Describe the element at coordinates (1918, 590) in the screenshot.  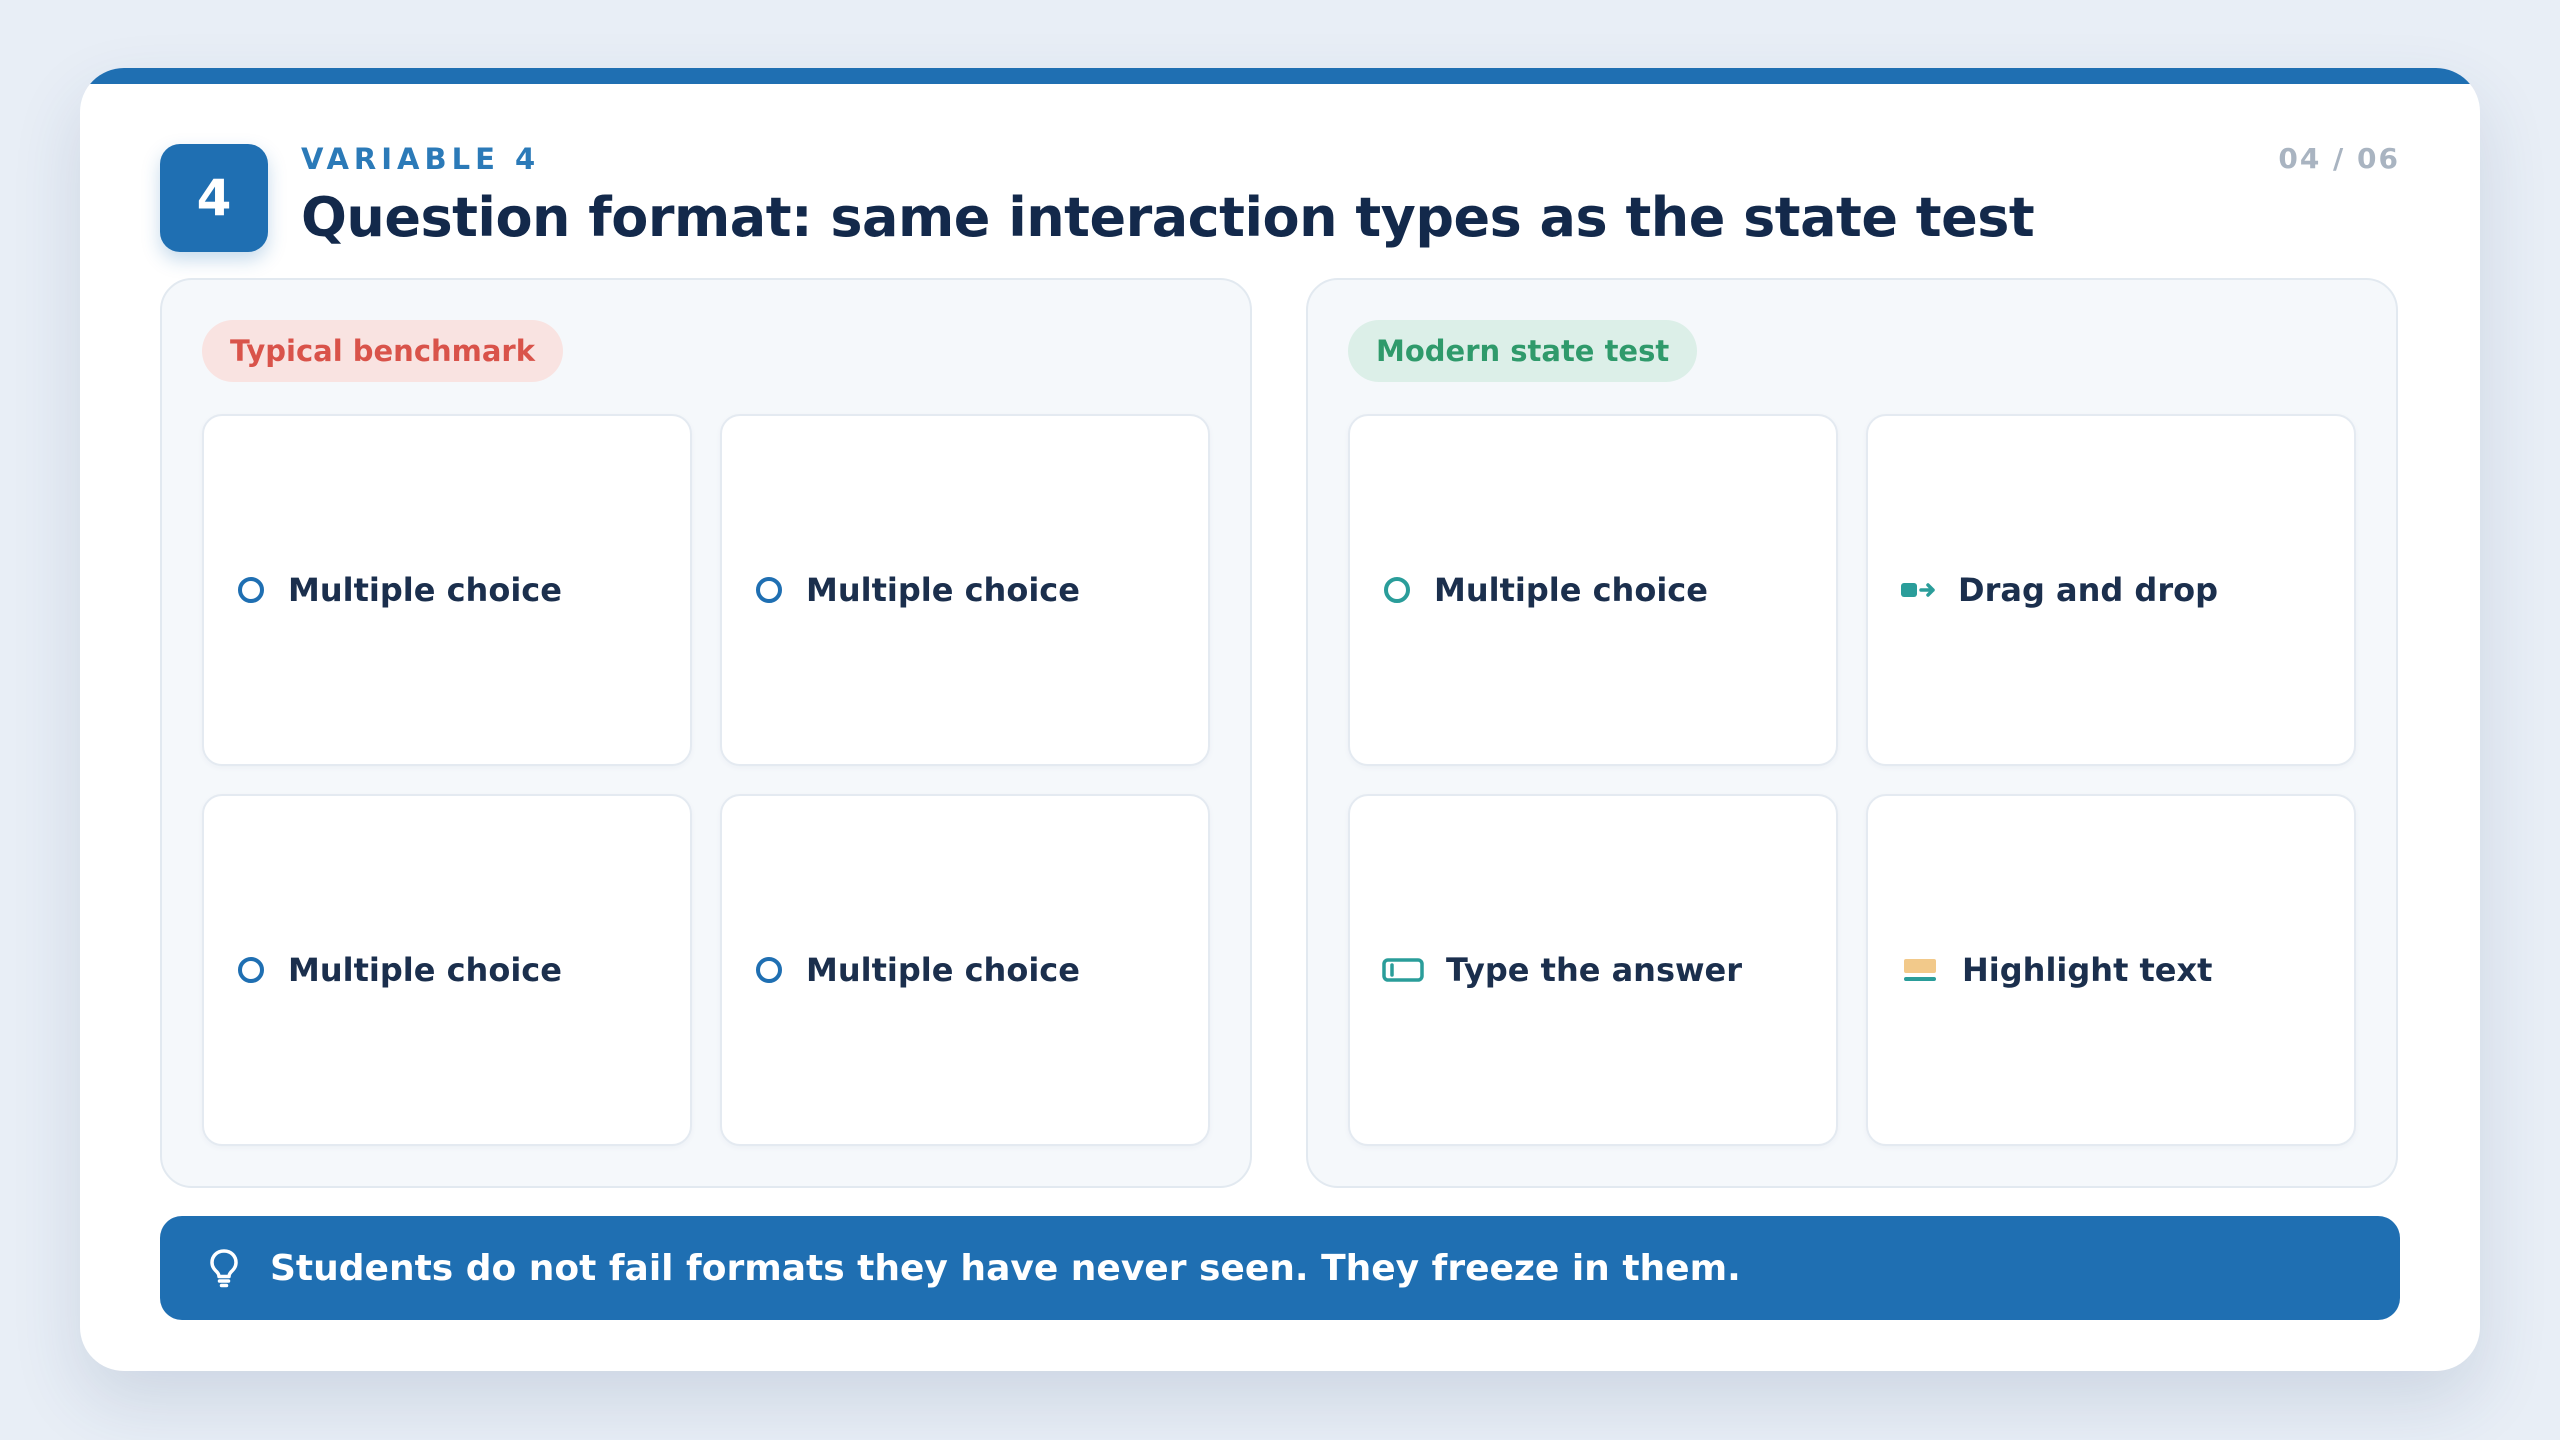
I see `drag-drop-icon` at that location.